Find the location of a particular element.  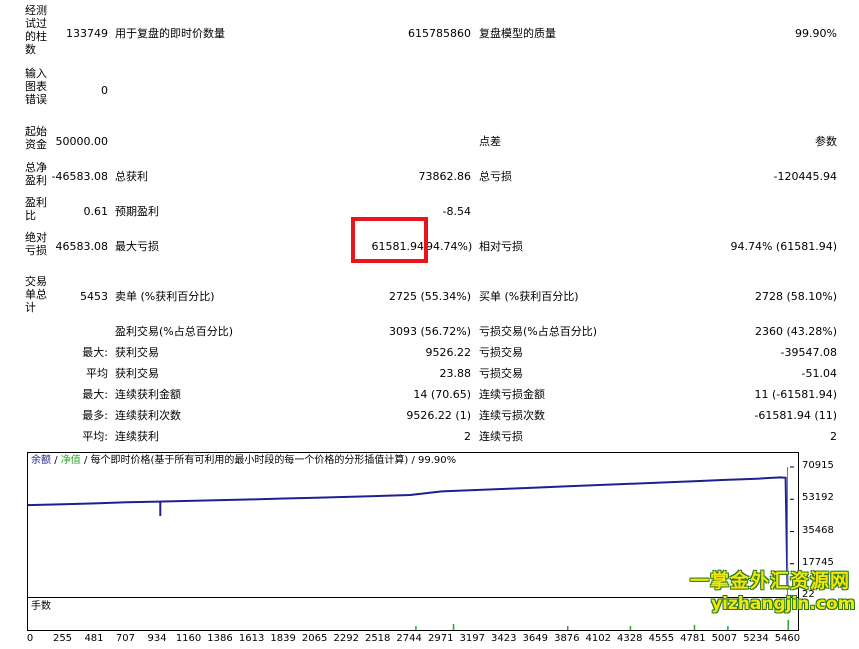

x-tick-label: 2518 is located at coordinates (377, 638).